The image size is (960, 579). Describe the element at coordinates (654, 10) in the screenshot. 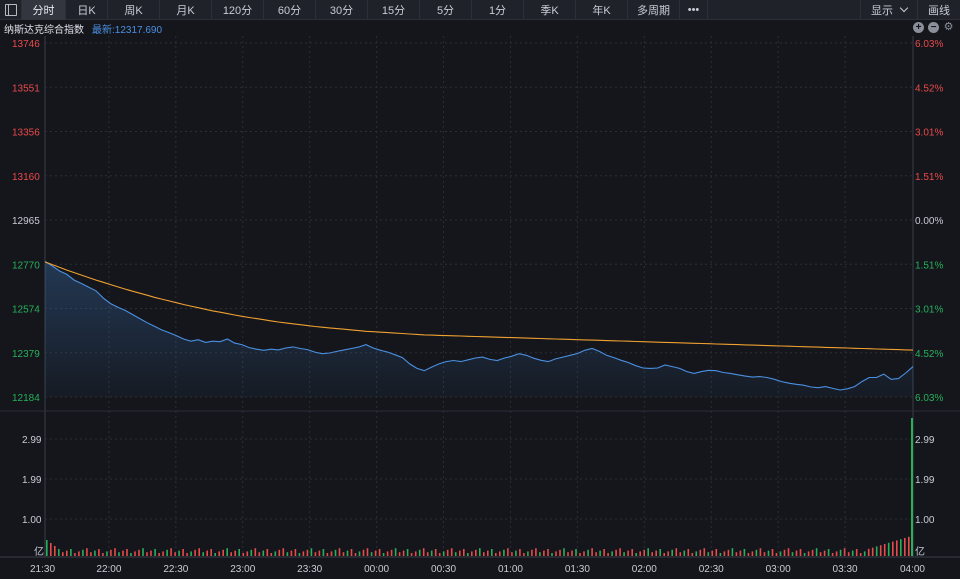

I see `tab-period: 多周期` at that location.